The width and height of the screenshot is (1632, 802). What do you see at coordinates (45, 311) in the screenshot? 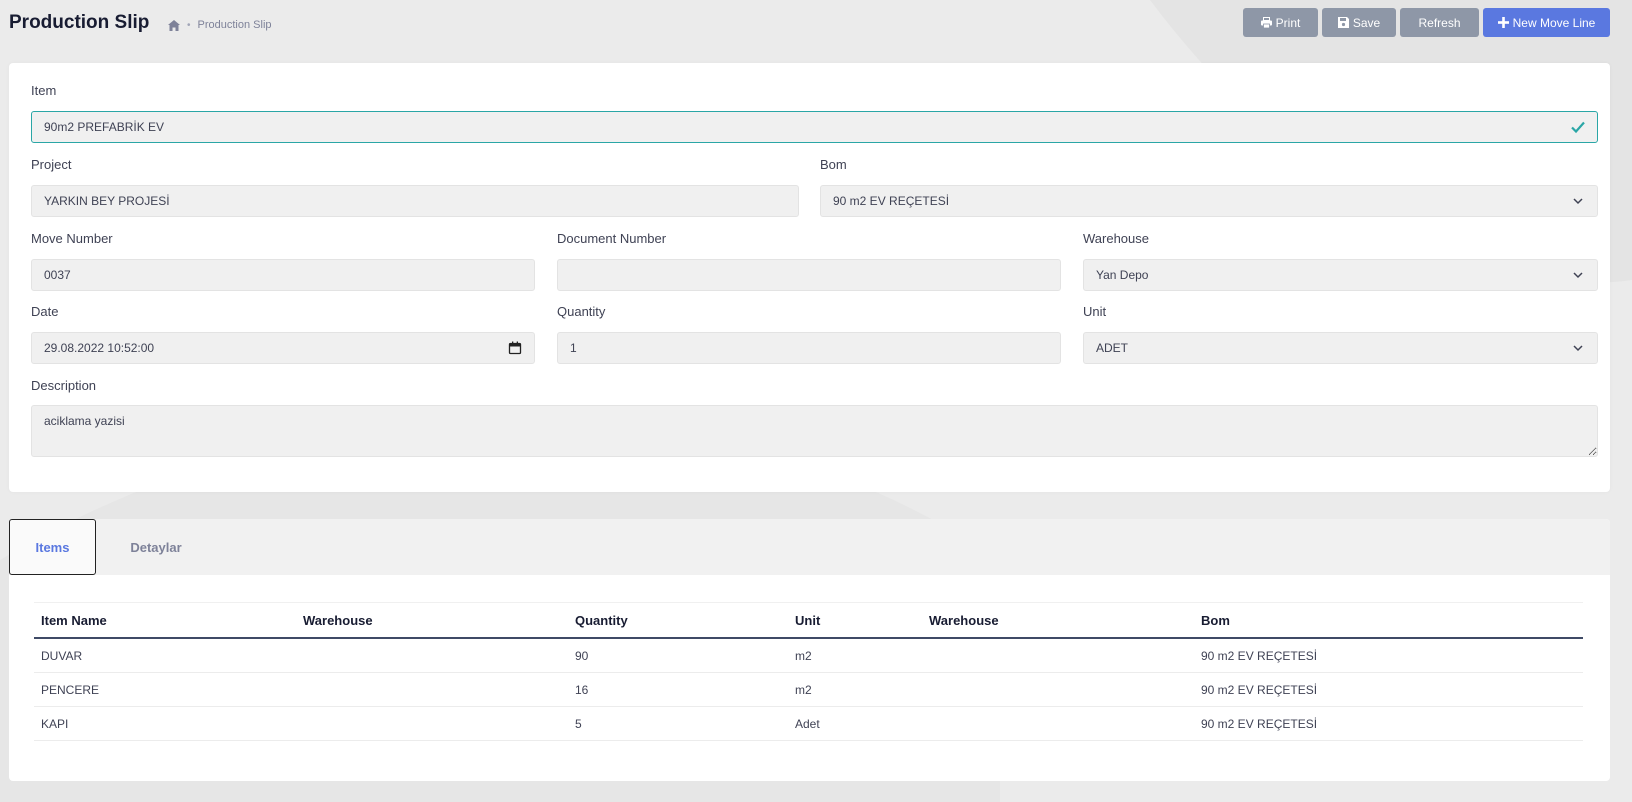
I see `date-label: Date` at bounding box center [45, 311].